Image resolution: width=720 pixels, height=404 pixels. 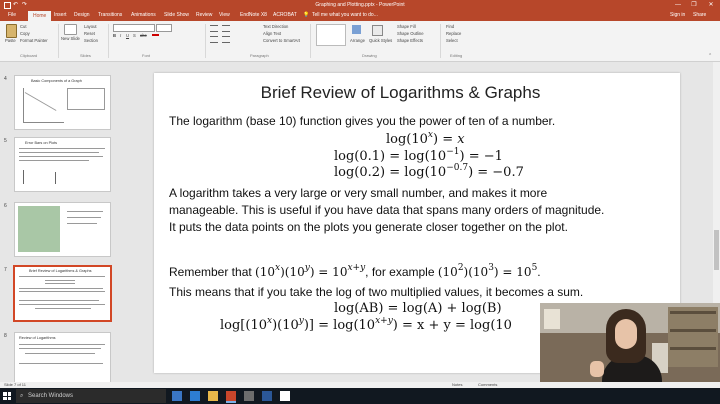 I want to click on paste-icon, so click(x=11, y=31).